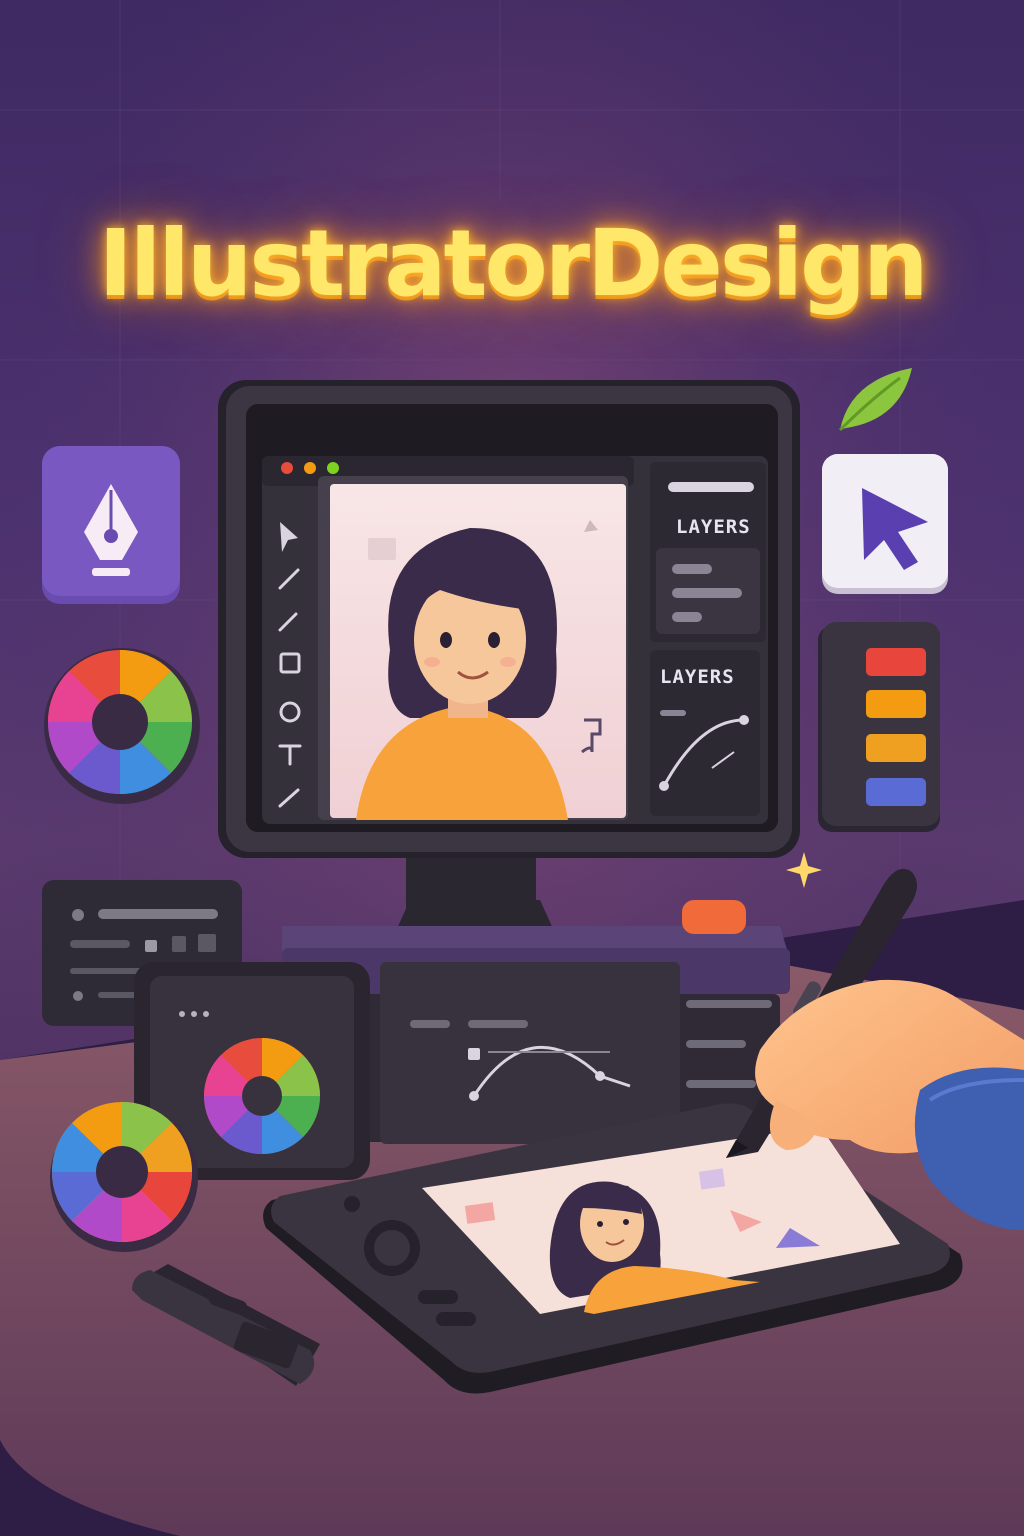 This screenshot has width=1024, height=1536. I want to click on layers-panel-title-secondary: LAYERS, so click(697, 677).